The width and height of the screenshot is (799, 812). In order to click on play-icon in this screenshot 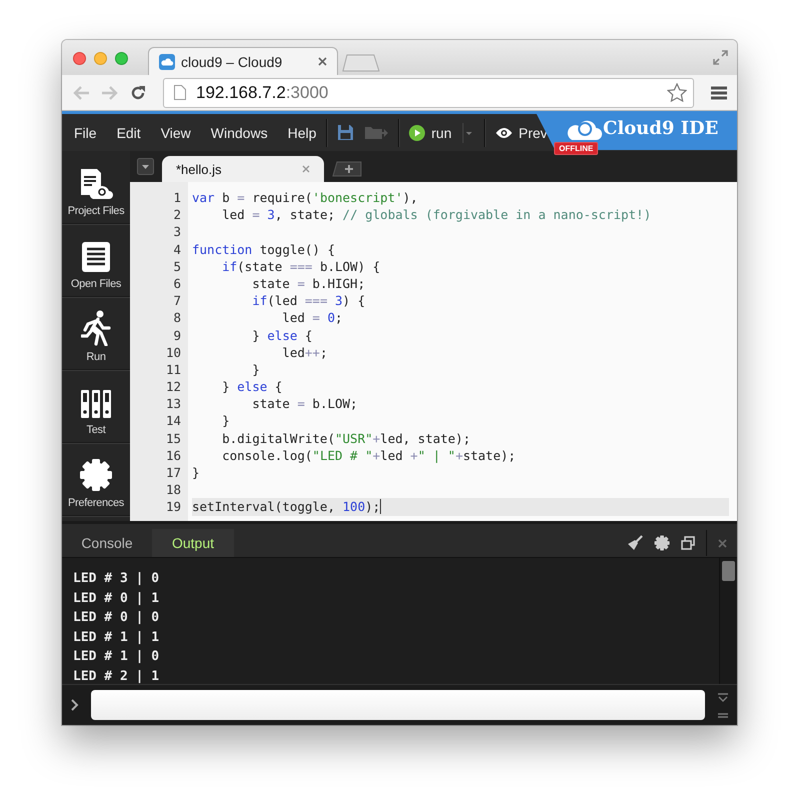, I will do `click(417, 132)`.